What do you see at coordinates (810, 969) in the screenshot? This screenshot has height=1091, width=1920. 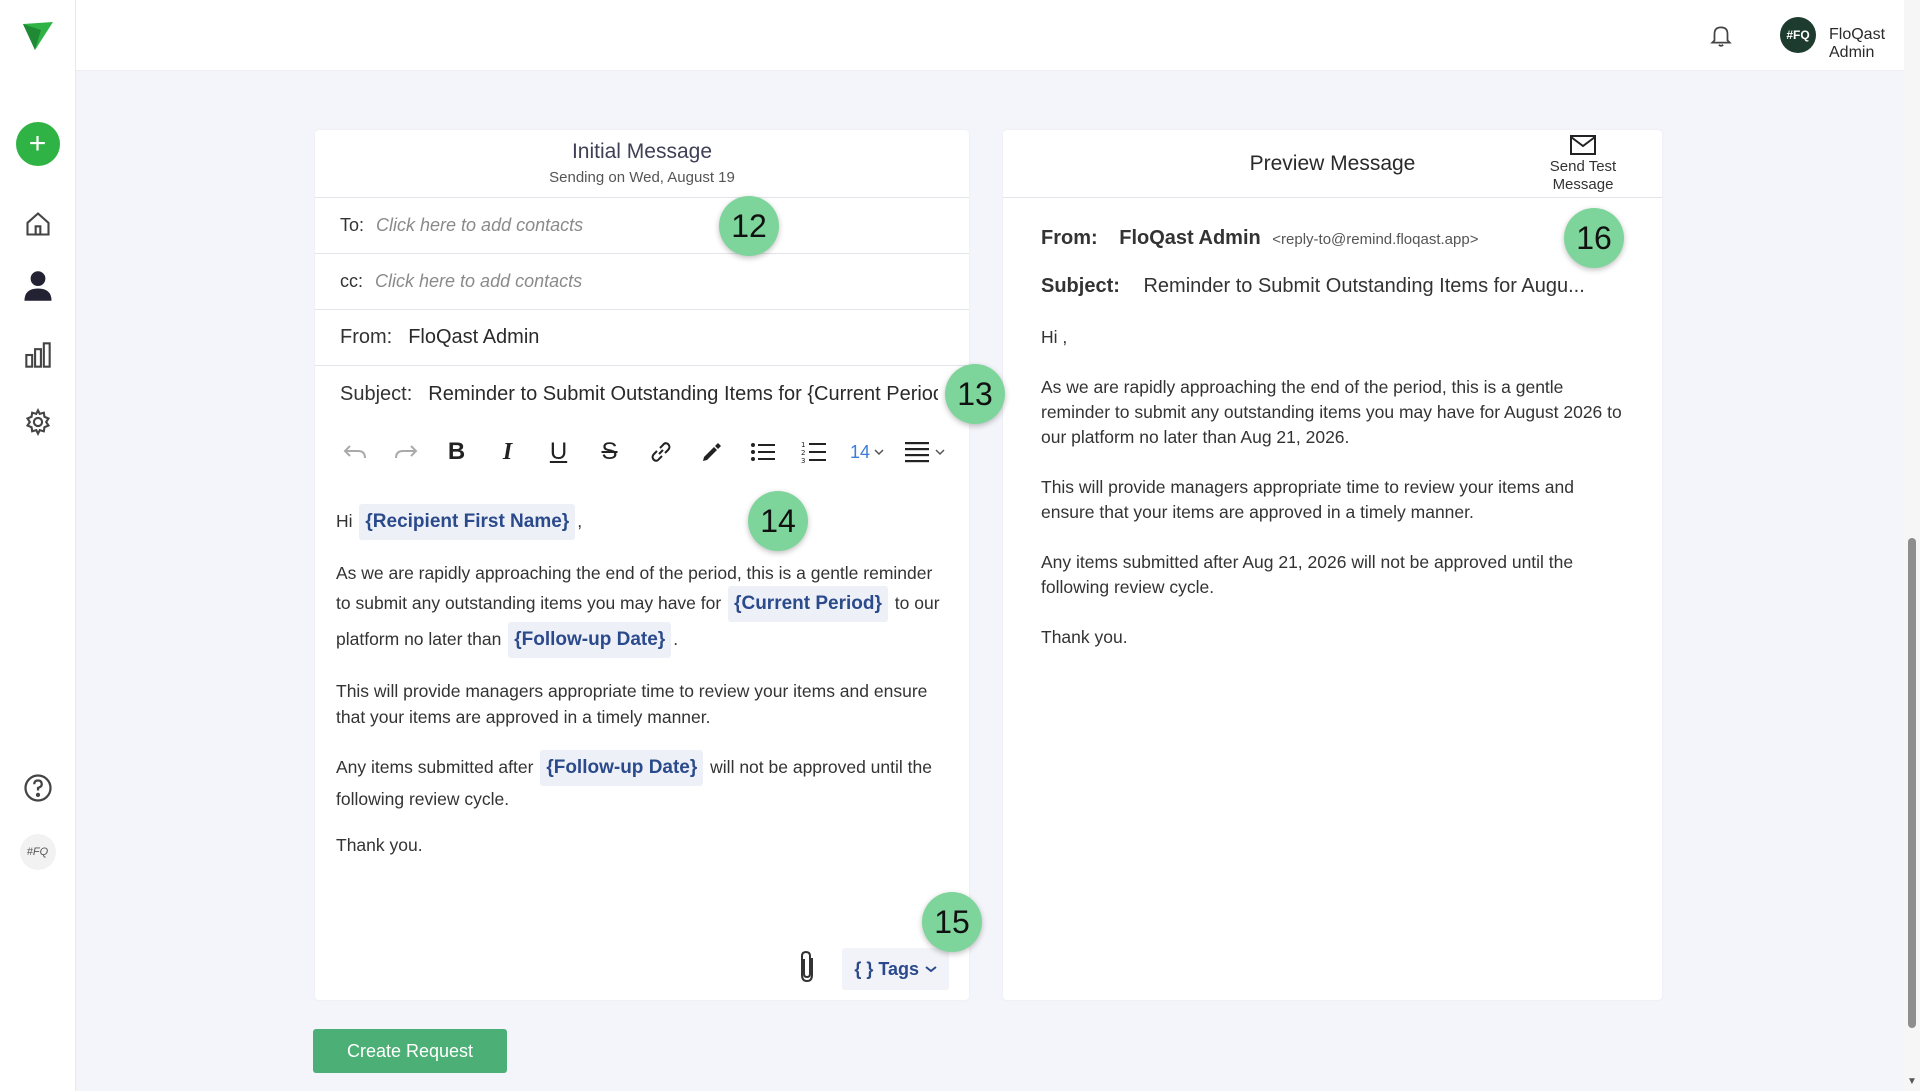 I see `paperclip-icon` at bounding box center [810, 969].